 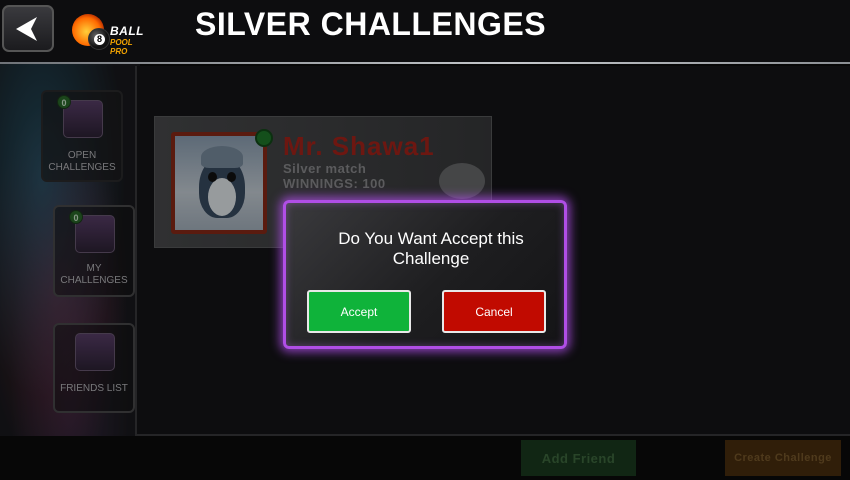 What do you see at coordinates (121, 47) in the screenshot?
I see `logo-text-pool: POOL PRO` at bounding box center [121, 47].